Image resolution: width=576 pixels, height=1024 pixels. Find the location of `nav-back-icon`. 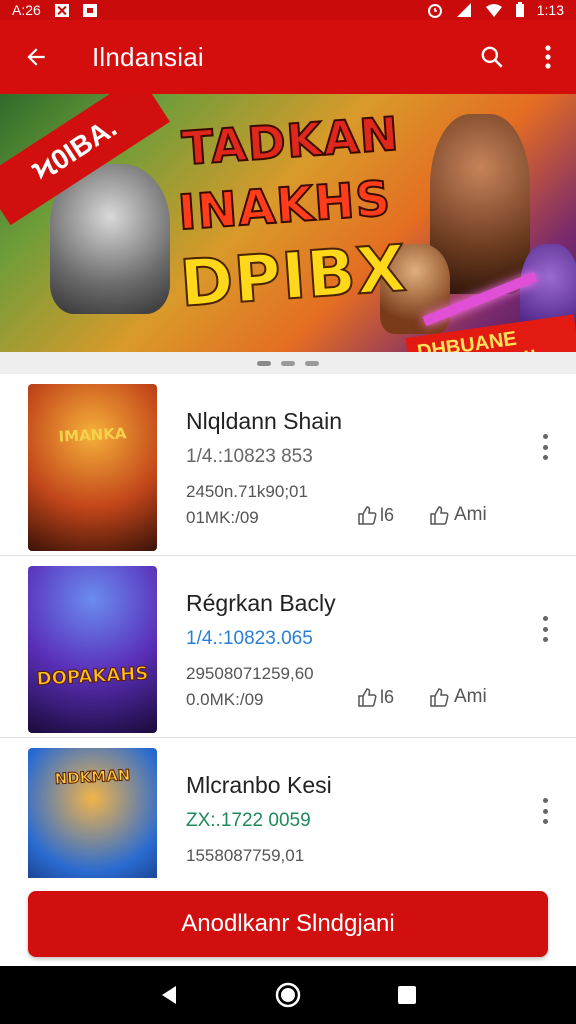

nav-back-icon is located at coordinates (169, 995).